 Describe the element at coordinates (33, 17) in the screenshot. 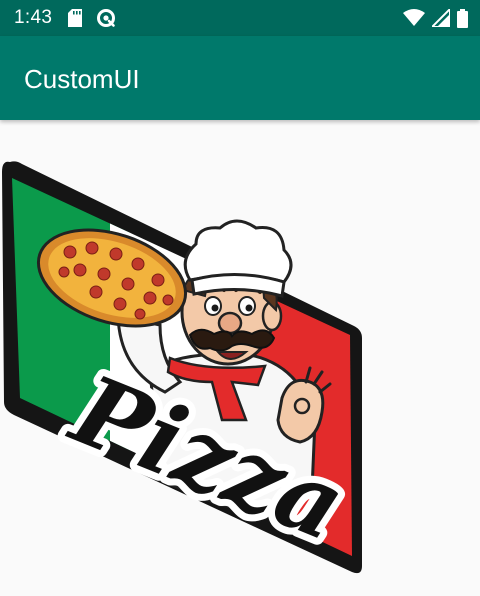

I see `status-time: 1:43` at that location.